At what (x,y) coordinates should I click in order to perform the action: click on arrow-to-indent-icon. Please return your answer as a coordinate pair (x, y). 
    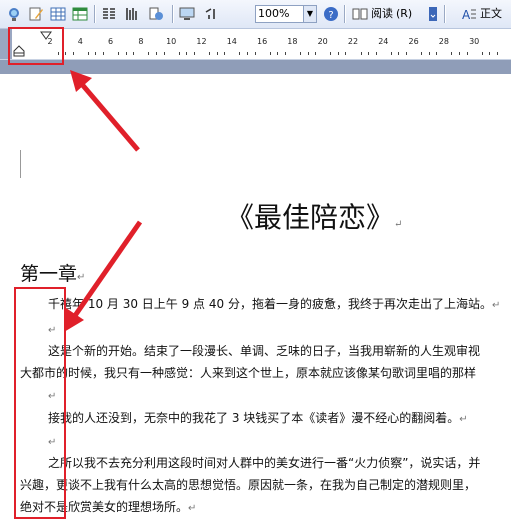
    Looking at the image, I should click on (103, 276).